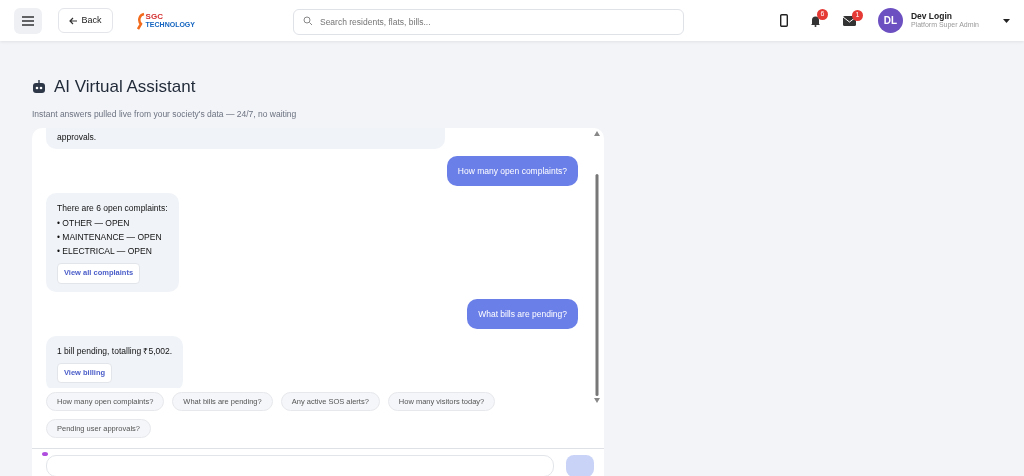  What do you see at coordinates (110, 237) in the screenshot?
I see `message-text: • MAINTENANCE — OPEN` at bounding box center [110, 237].